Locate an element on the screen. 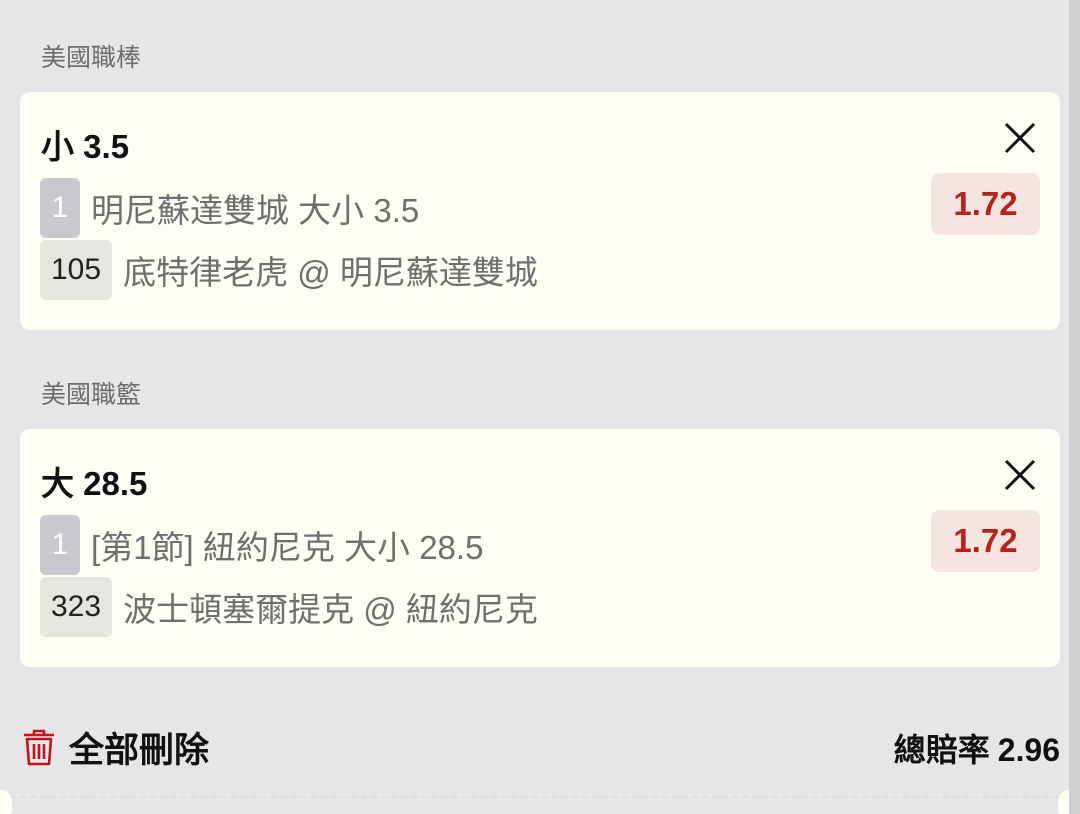  selection-title: 小 3.5 is located at coordinates (85, 146).